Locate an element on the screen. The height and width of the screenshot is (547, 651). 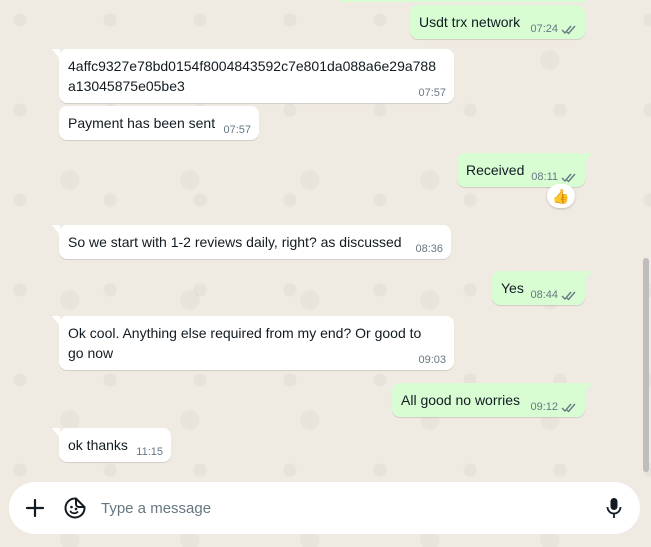
thumbs-up-icon: 👍 is located at coordinates (561, 195).